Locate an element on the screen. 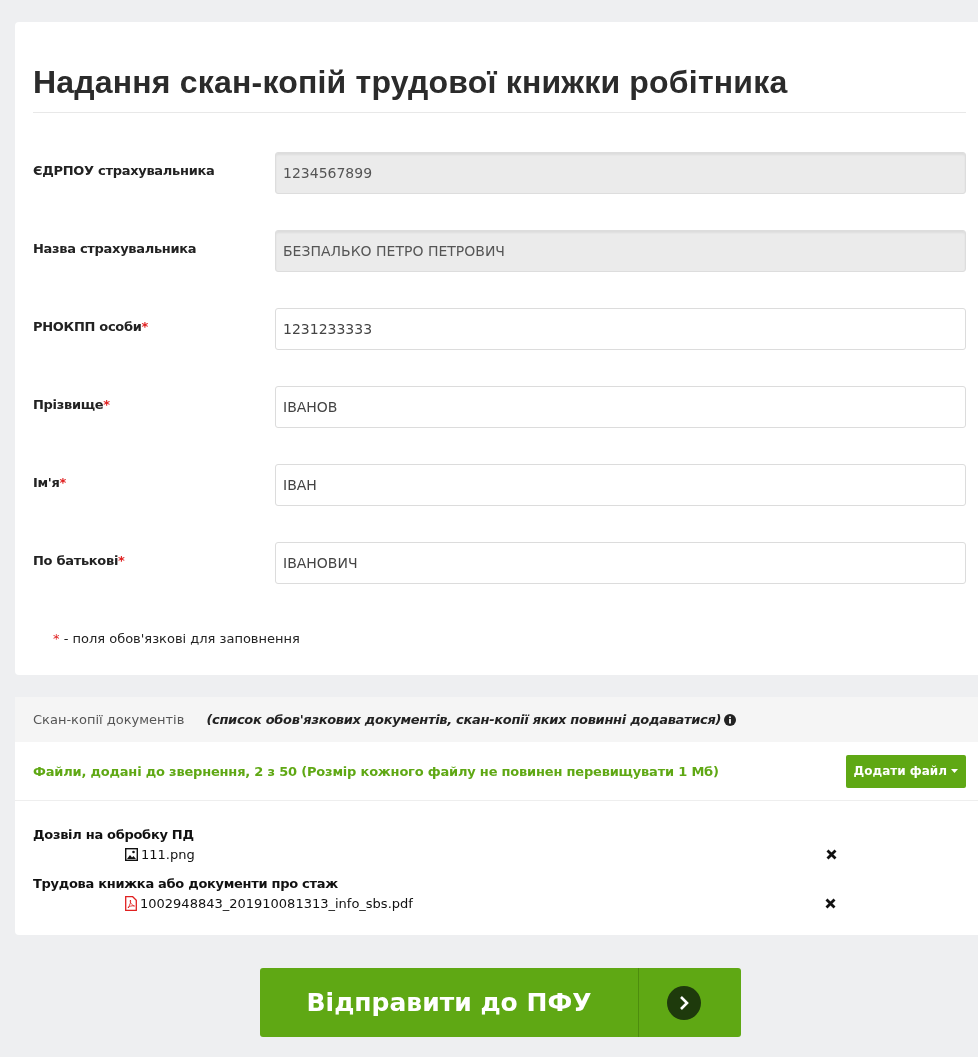  document-title: Дозвіл на обробку ПД is located at coordinates (114, 834).